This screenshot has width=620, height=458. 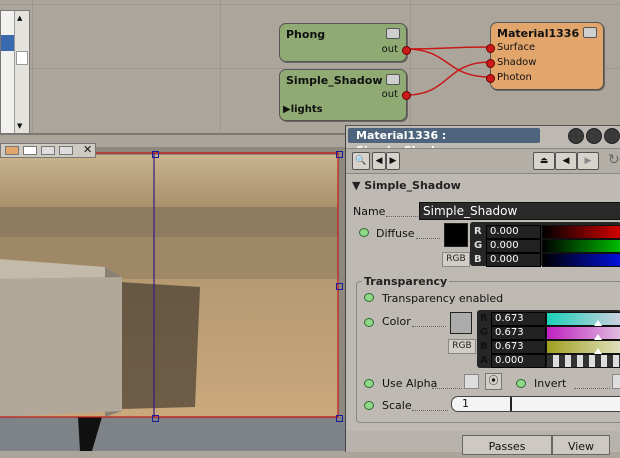 What do you see at coordinates (518, 319) in the screenshot?
I see `transparency-r-value: 0.673` at bounding box center [518, 319].